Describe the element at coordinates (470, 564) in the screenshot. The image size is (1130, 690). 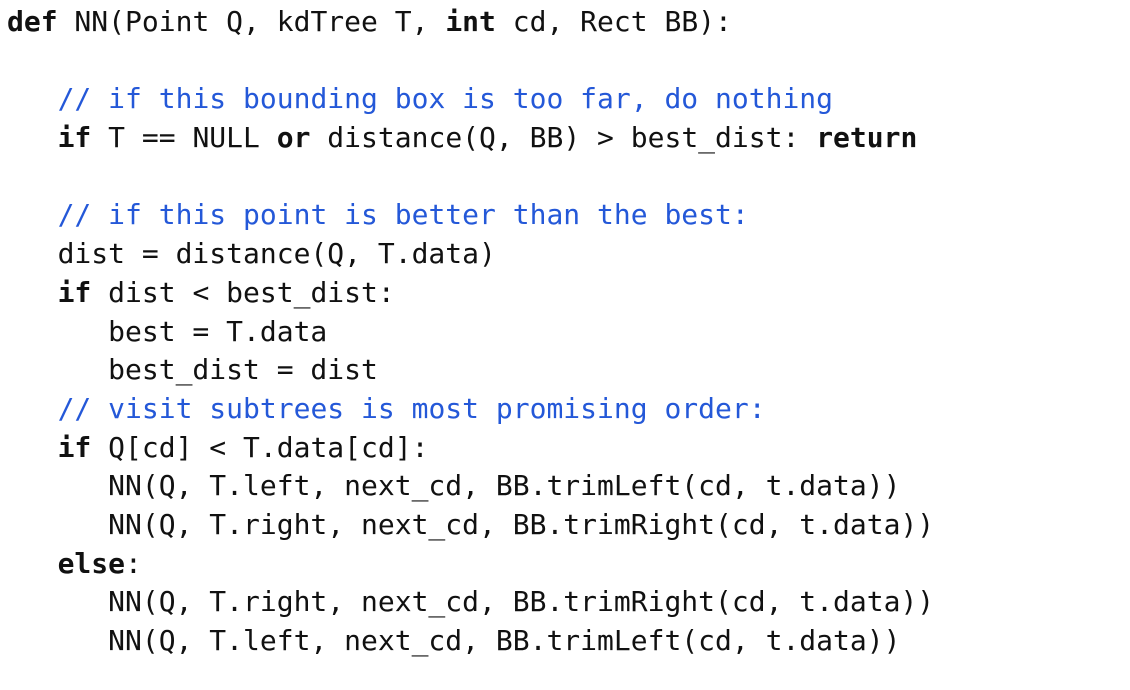
I see `code-line: else:` at that location.